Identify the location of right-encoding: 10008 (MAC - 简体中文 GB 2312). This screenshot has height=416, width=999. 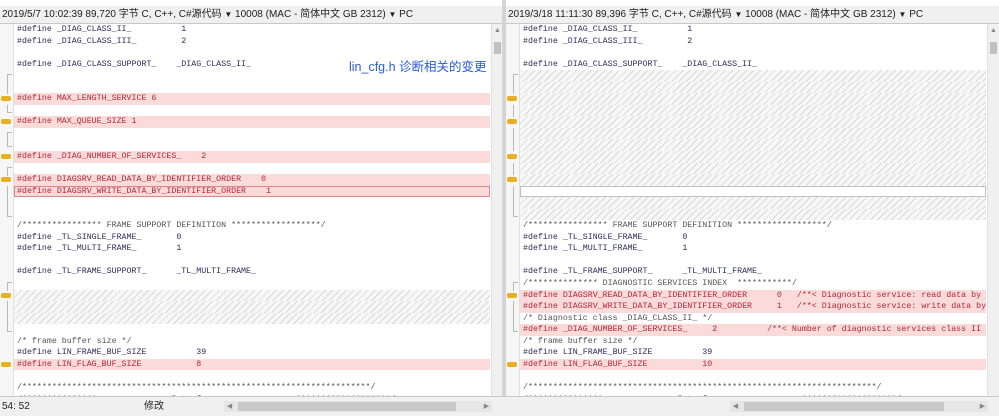
(820, 14).